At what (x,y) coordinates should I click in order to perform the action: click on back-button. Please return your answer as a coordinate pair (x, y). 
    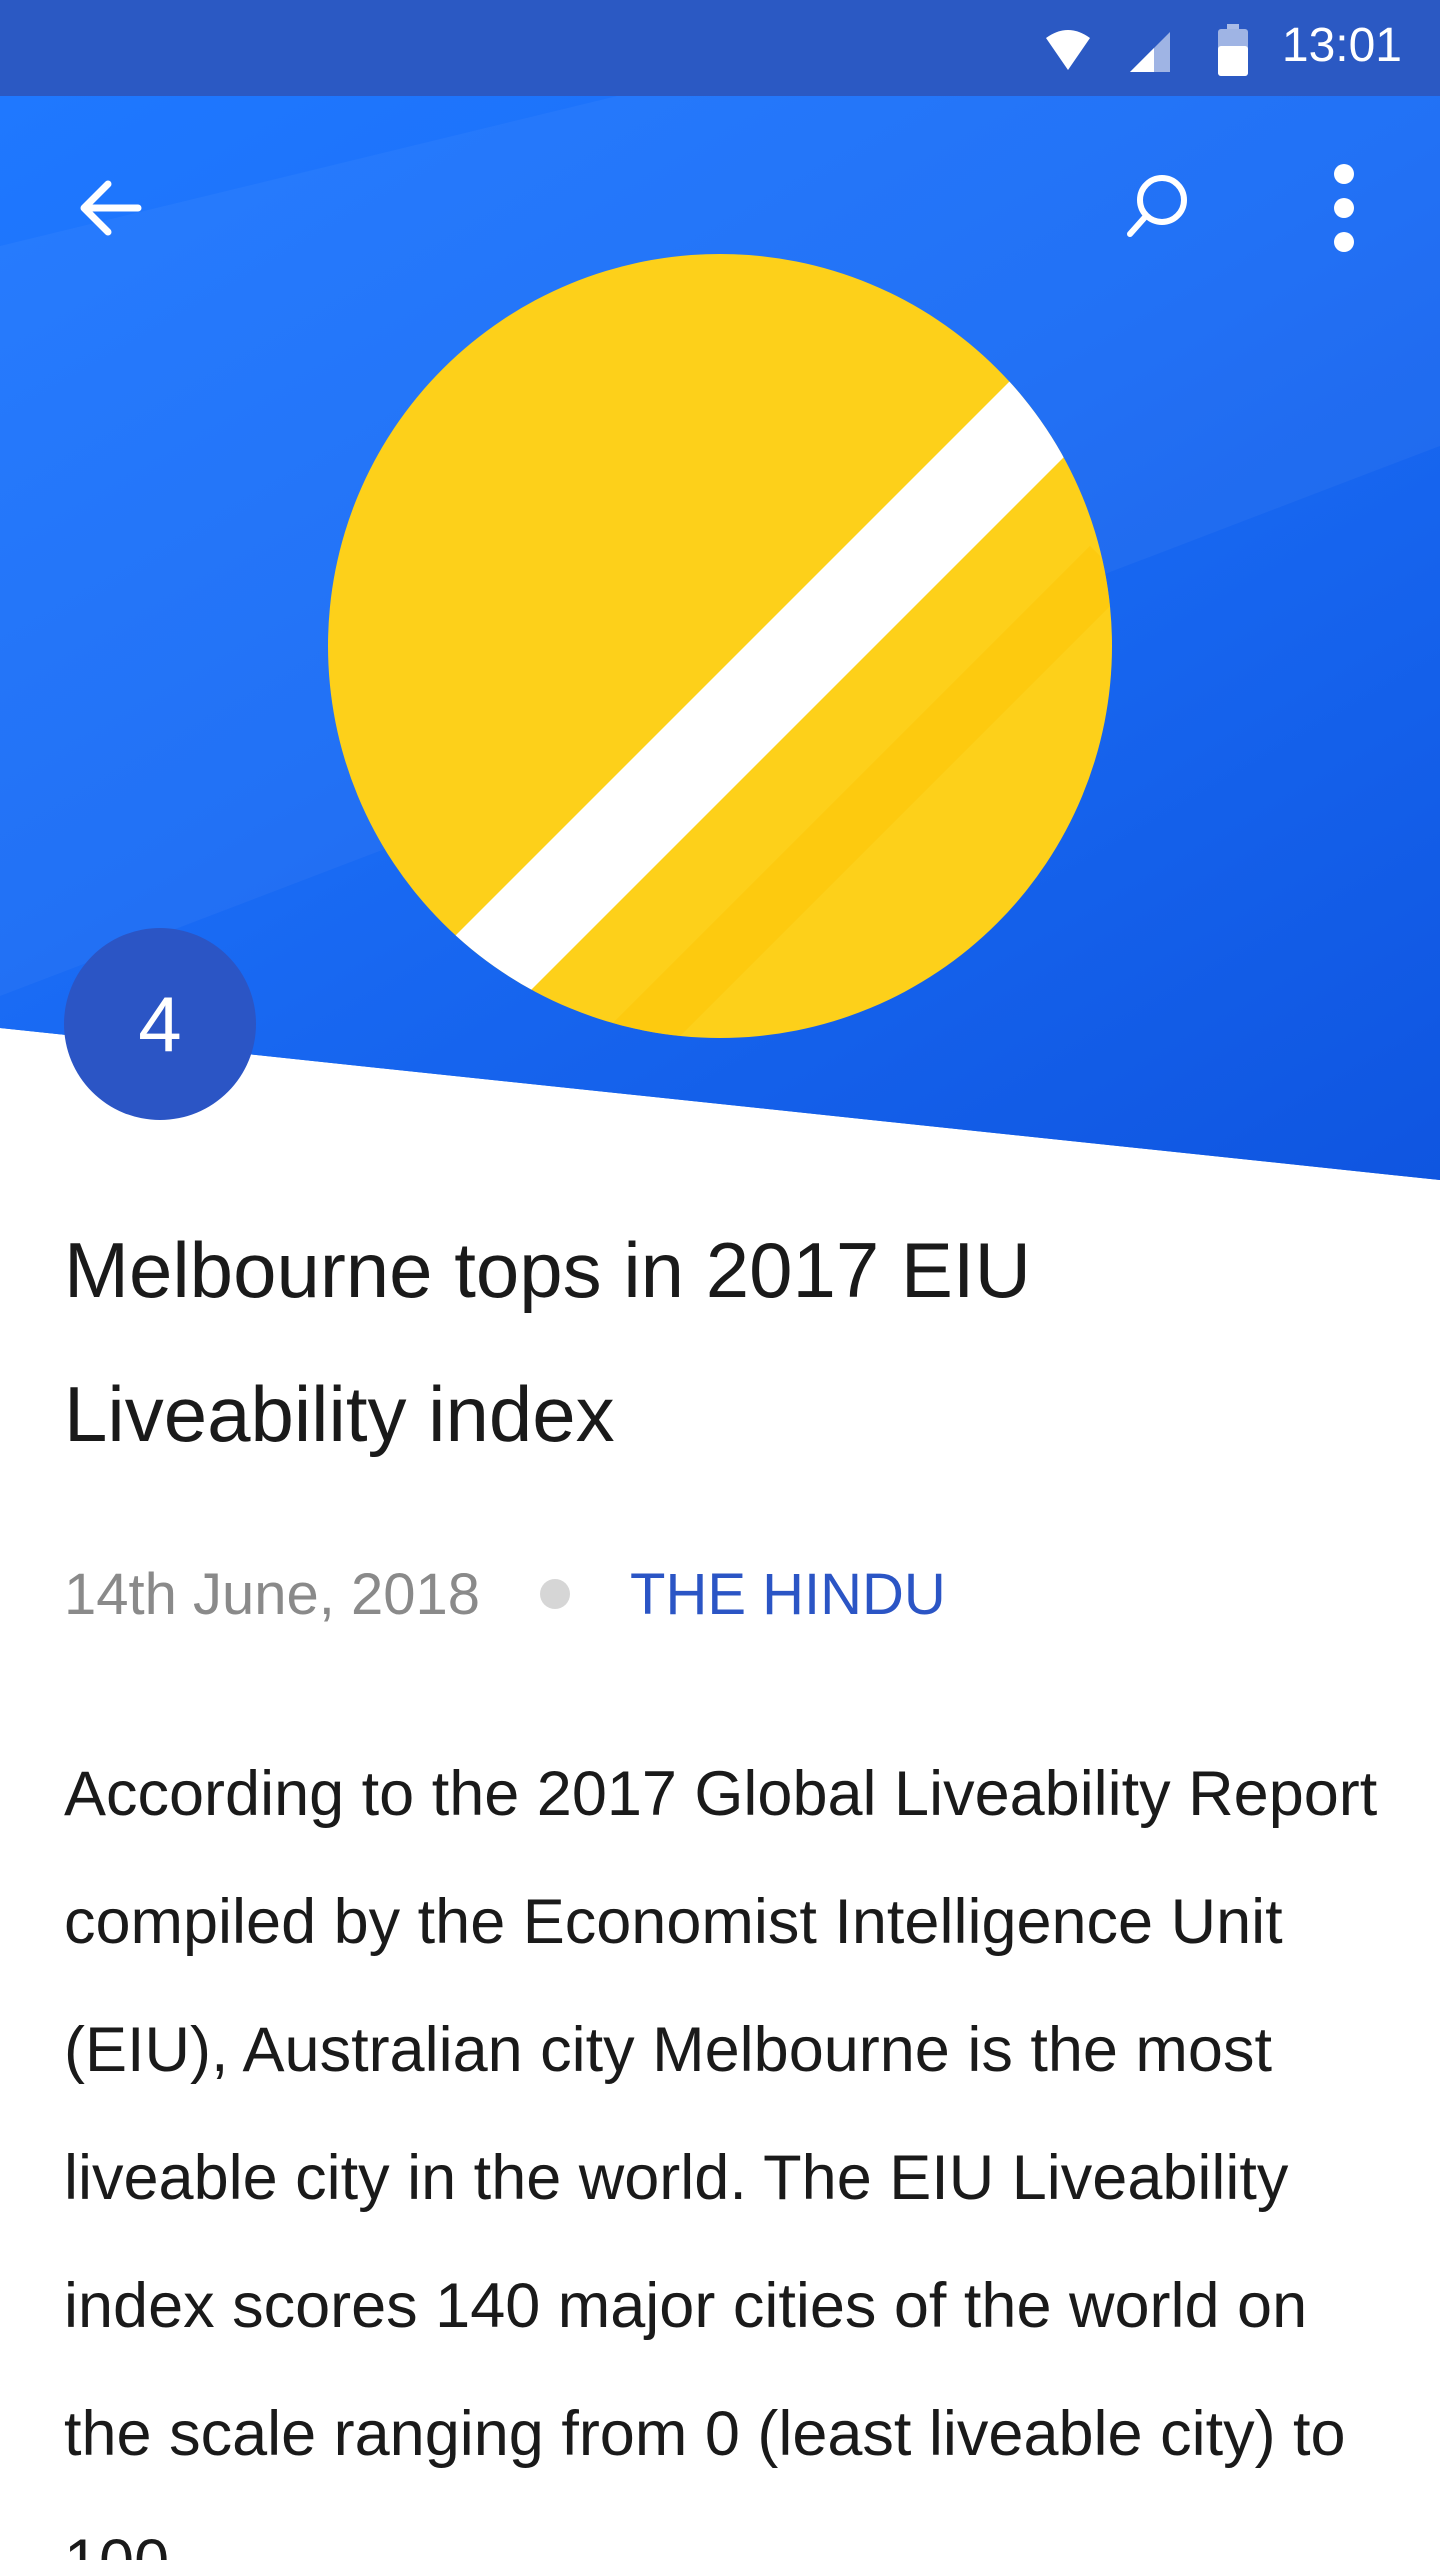
    Looking at the image, I should click on (110, 208).